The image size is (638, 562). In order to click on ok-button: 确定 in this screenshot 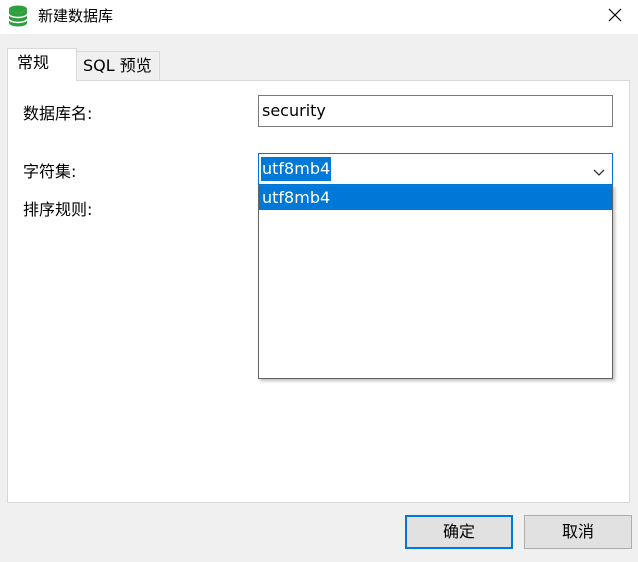, I will do `click(459, 532)`.